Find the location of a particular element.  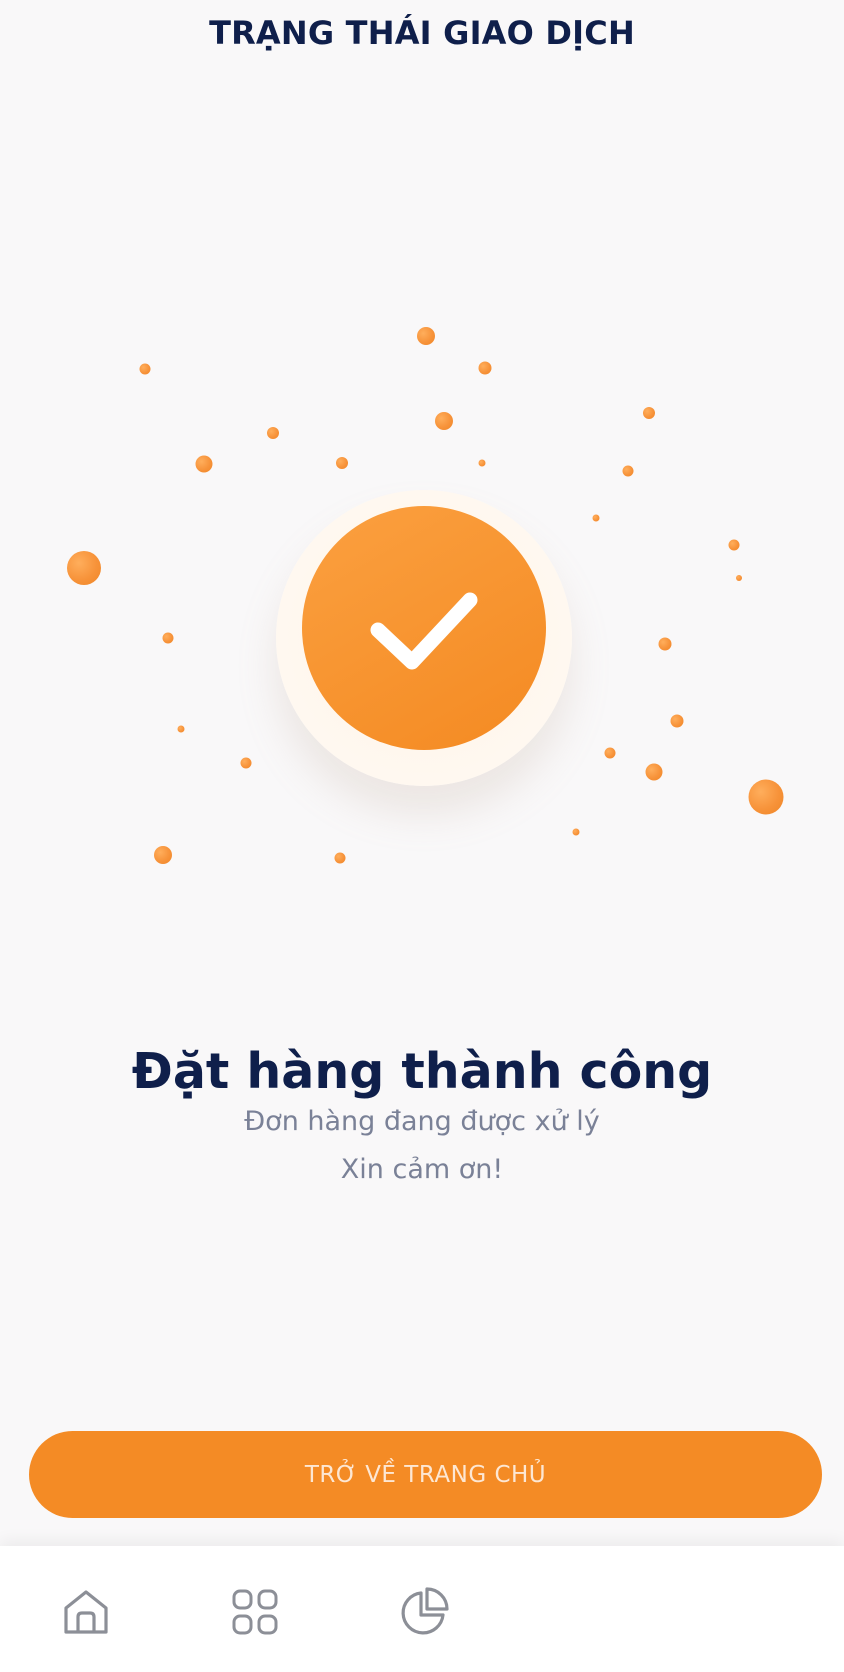

bottom-nav is located at coordinates (422, 1609).